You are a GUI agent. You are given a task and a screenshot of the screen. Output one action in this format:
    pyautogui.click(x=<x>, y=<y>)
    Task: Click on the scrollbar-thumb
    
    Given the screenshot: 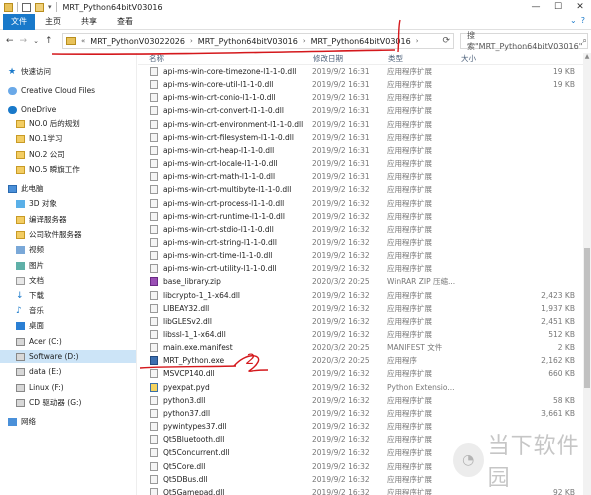 What is the action you would take?
    pyautogui.click(x=587, y=318)
    